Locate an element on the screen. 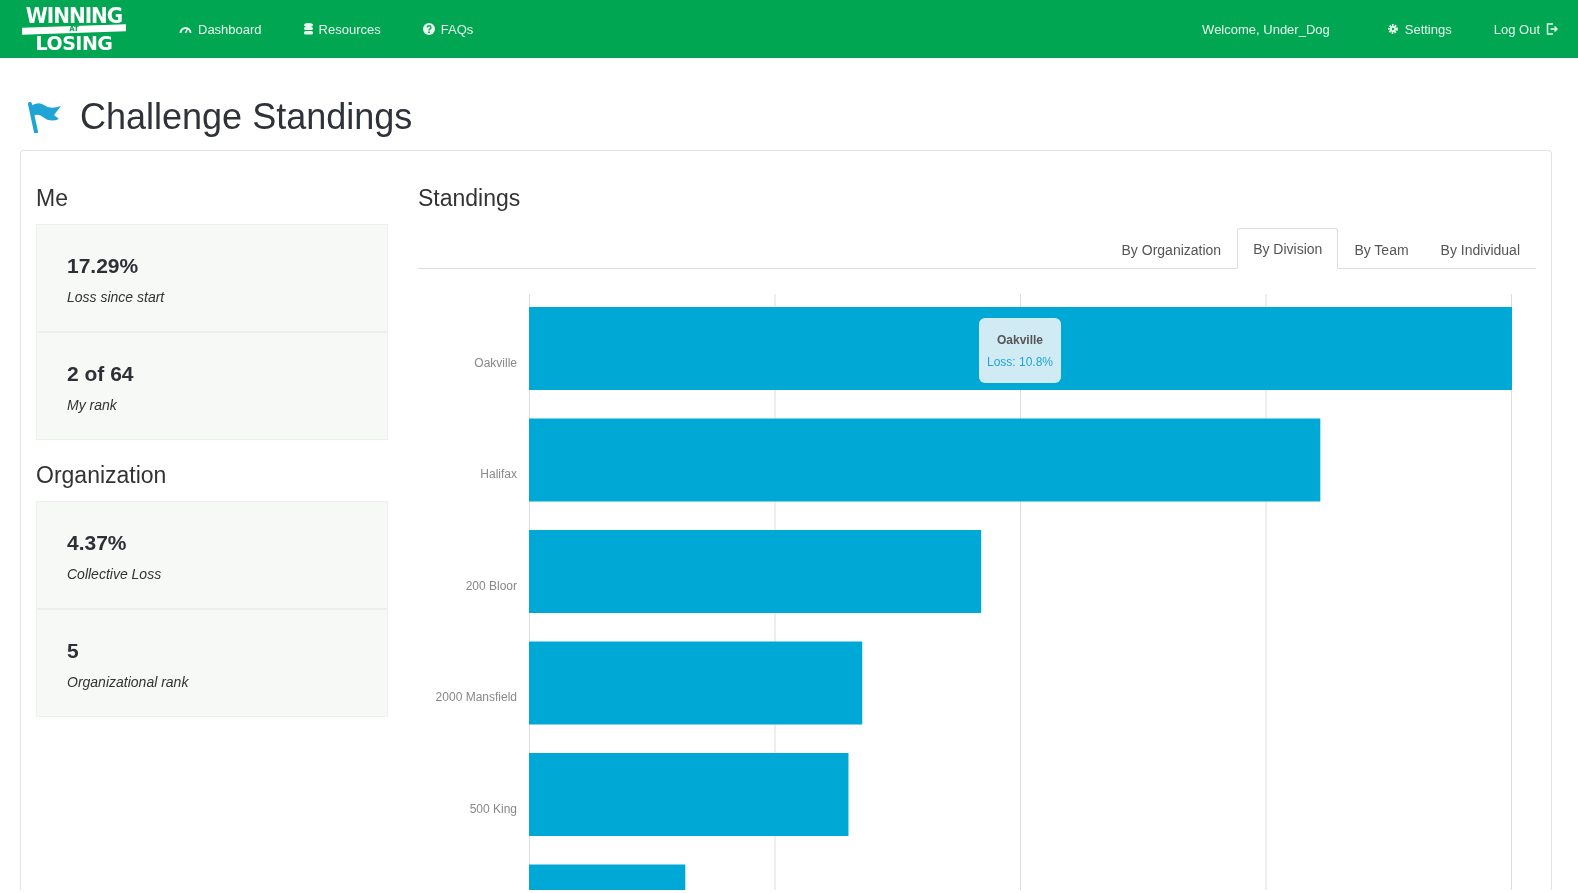 This screenshot has height=893, width=1578. category-label: Oakville is located at coordinates (495, 362).